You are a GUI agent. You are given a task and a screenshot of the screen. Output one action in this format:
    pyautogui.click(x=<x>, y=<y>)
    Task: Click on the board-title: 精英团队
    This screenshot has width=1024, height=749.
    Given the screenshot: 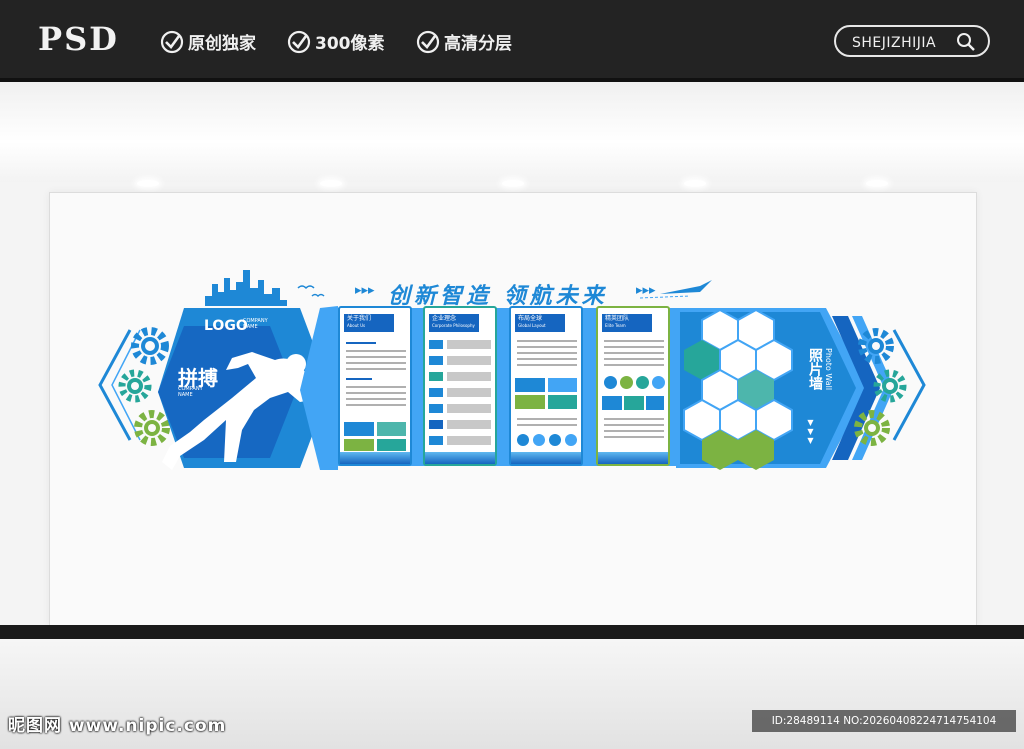 What is the action you would take?
    pyautogui.click(x=617, y=318)
    